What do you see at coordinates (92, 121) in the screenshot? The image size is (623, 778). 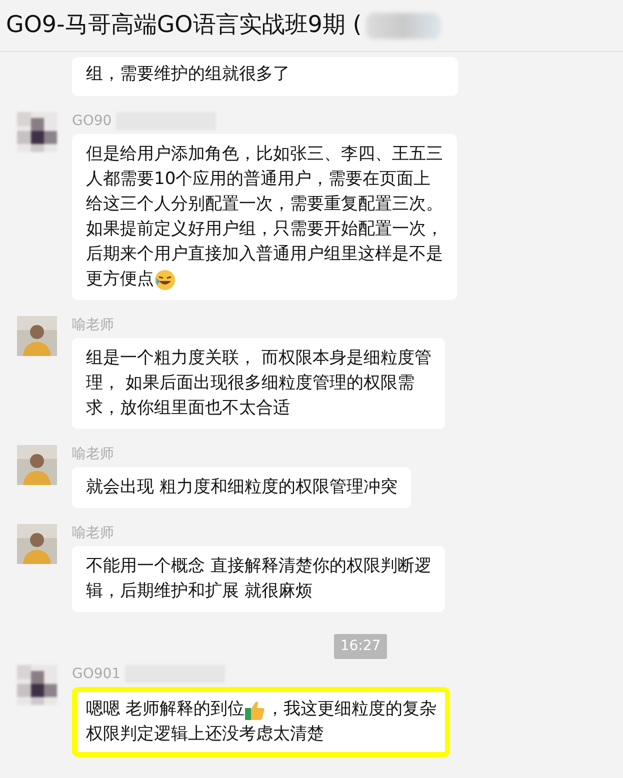 I see `sender-name: GO90` at bounding box center [92, 121].